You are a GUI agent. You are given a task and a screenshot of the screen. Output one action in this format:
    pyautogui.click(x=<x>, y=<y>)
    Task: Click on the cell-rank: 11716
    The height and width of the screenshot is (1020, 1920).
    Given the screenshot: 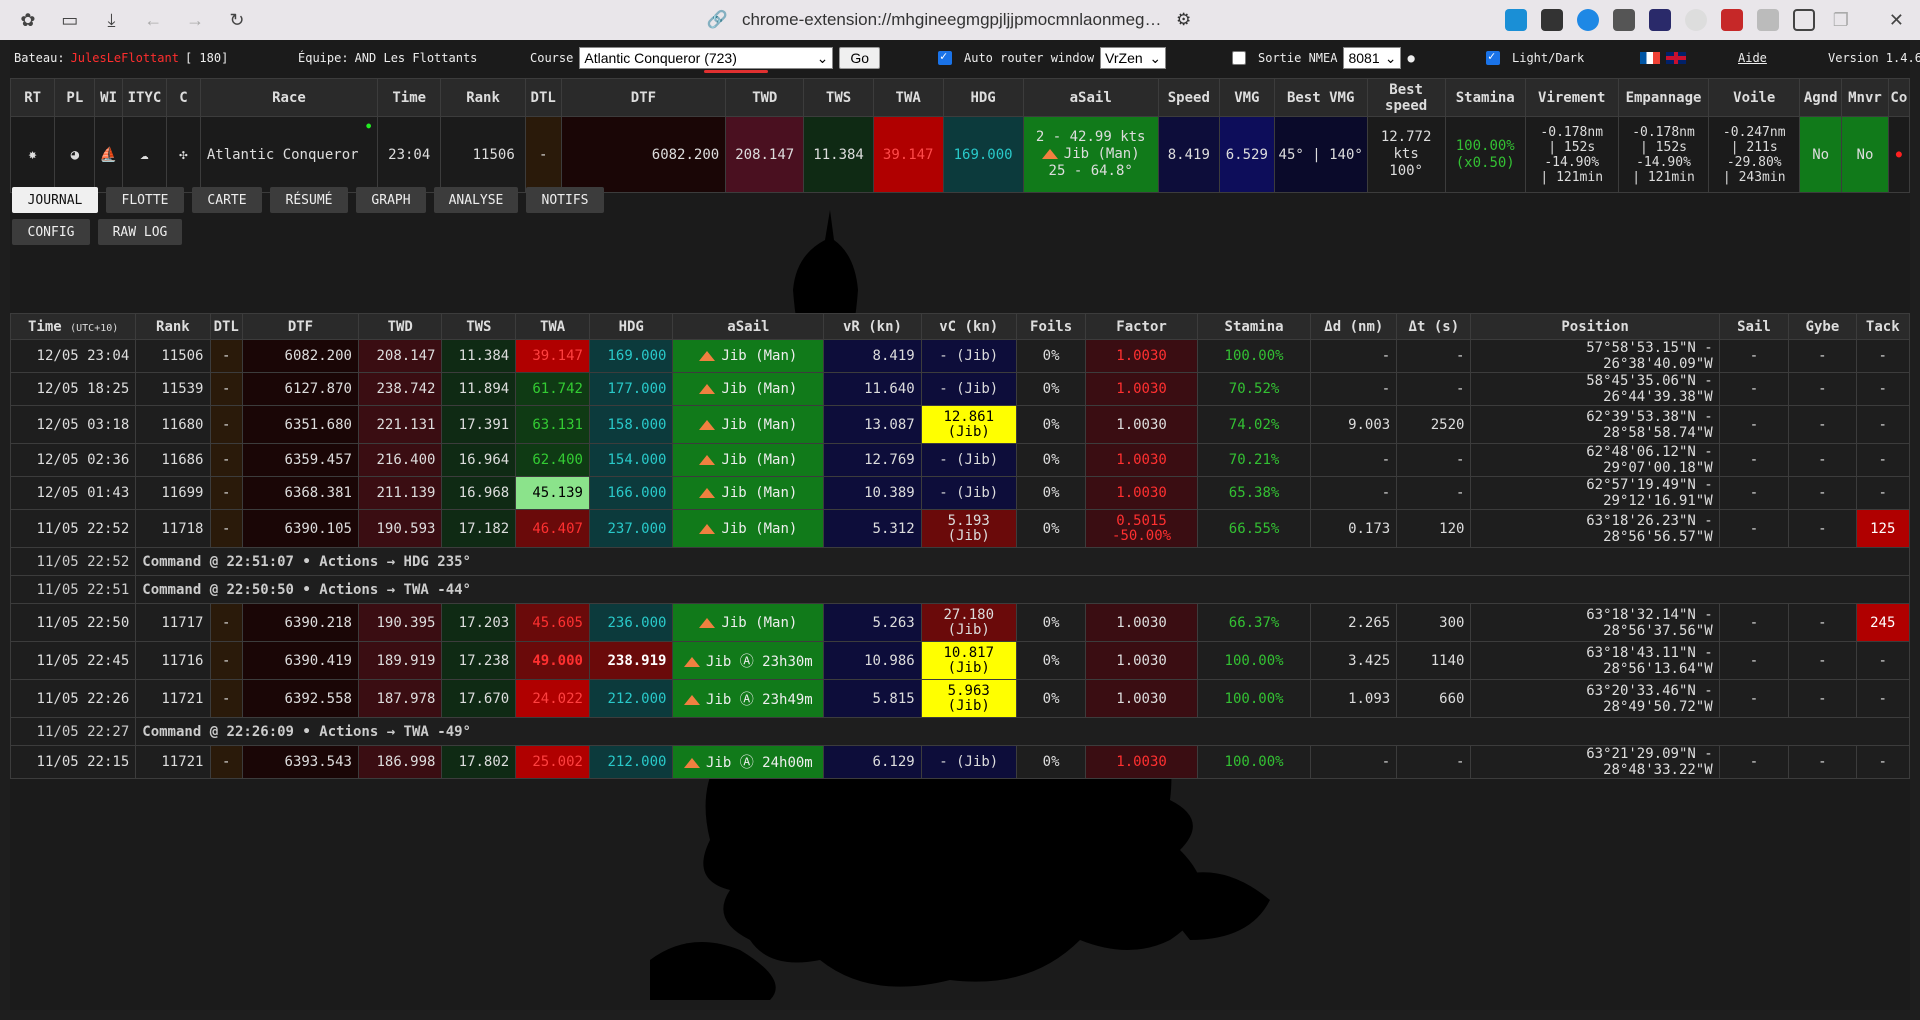 What is the action you would take?
    pyautogui.click(x=173, y=660)
    